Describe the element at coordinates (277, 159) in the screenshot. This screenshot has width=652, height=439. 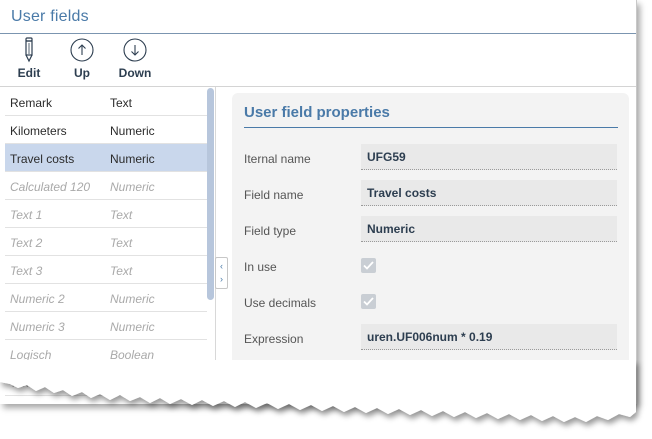
I see `internal-name-label: Iternal name` at that location.